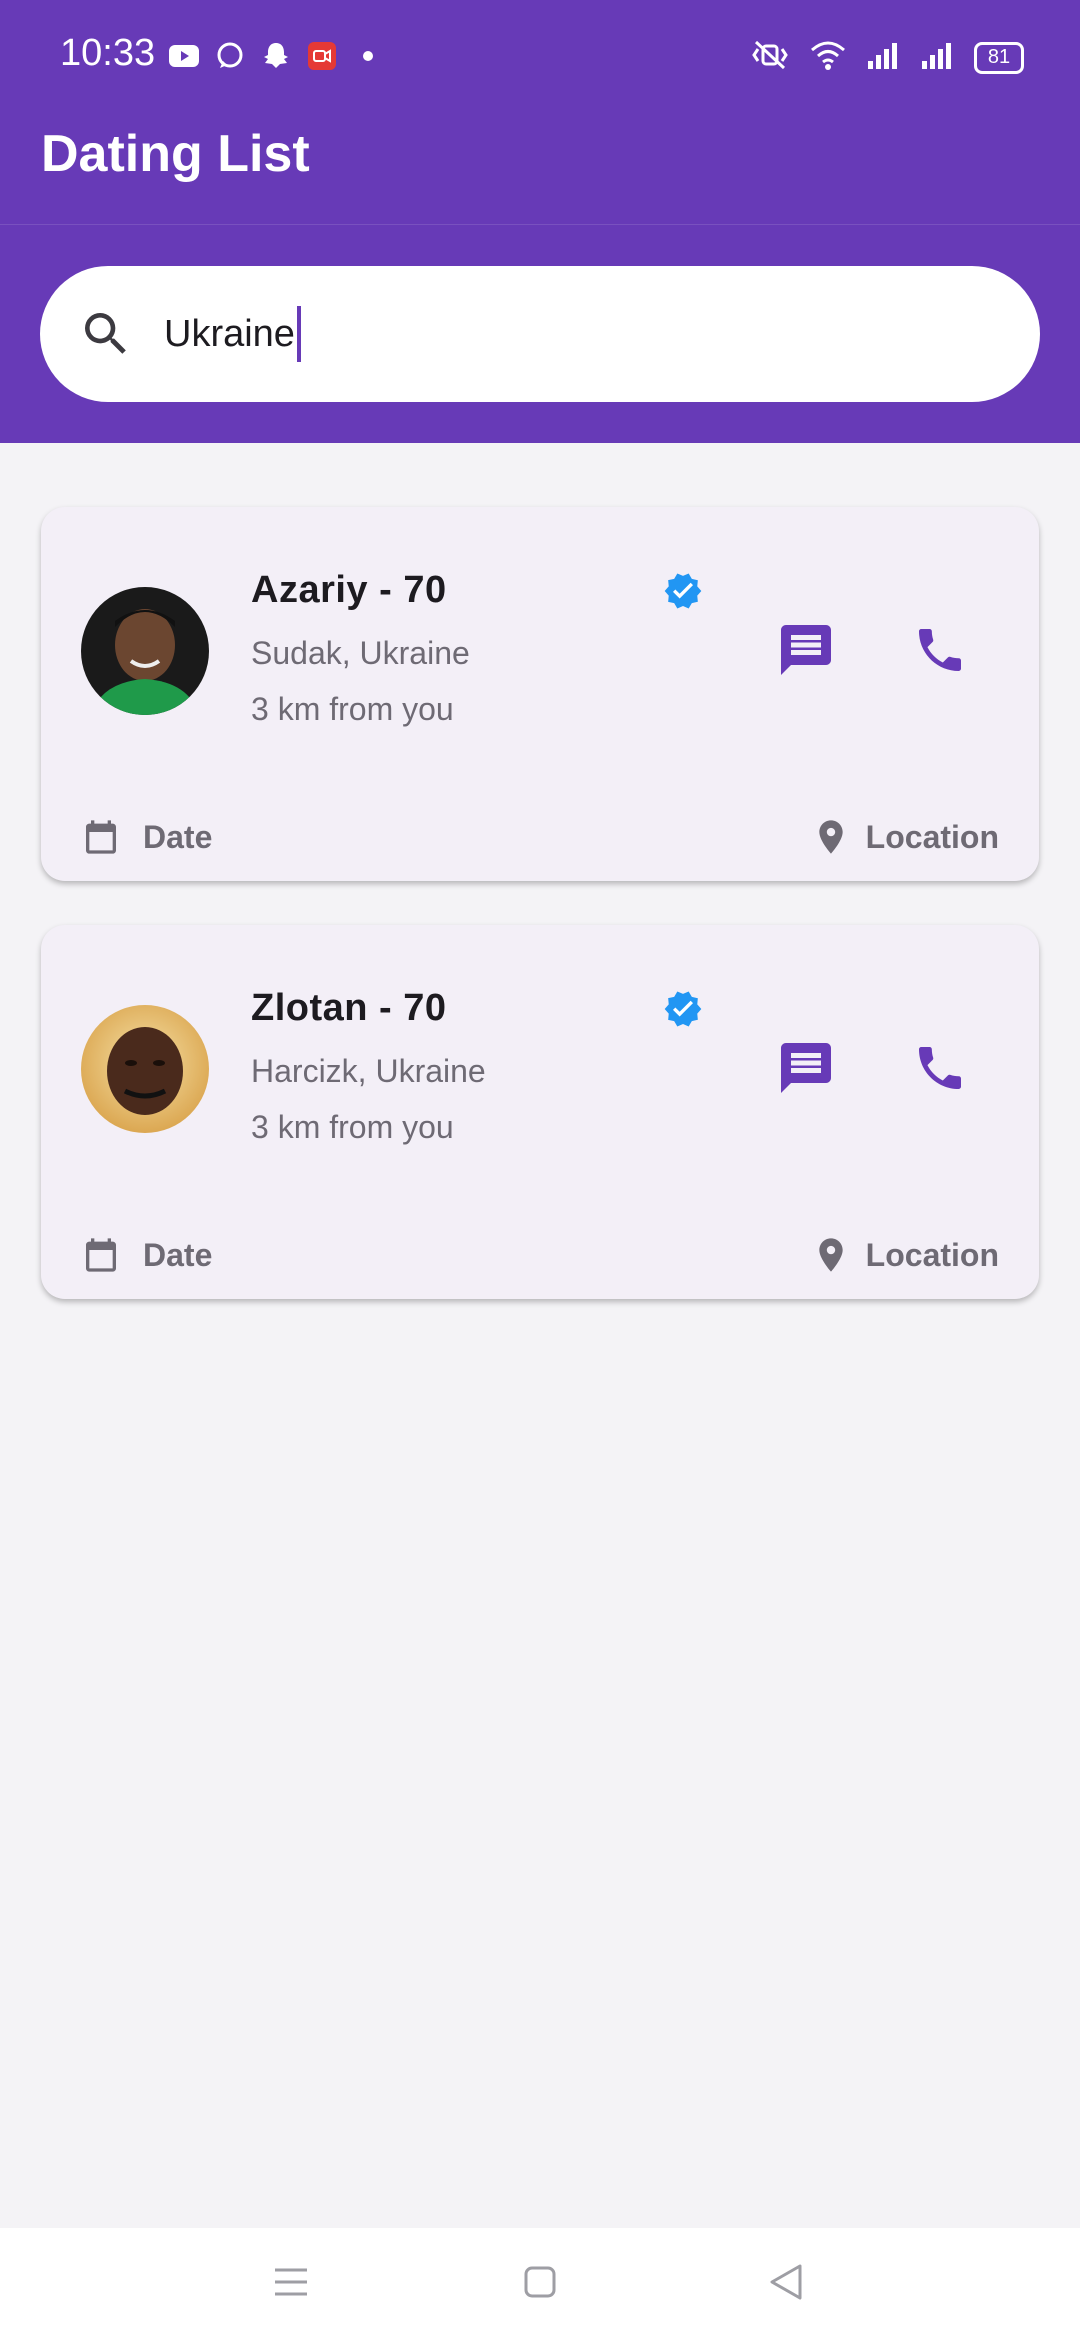 The width and height of the screenshot is (1080, 2340). I want to click on battery-icon: 81, so click(999, 57).